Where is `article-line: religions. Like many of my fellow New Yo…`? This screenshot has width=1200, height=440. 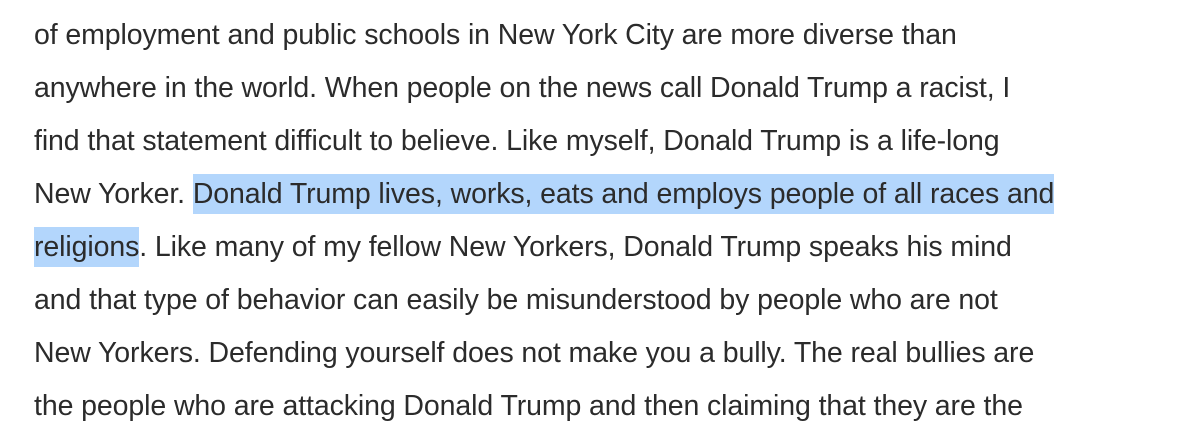
article-line: religions. Like many of my fellow New Yo… is located at coordinates (523, 247).